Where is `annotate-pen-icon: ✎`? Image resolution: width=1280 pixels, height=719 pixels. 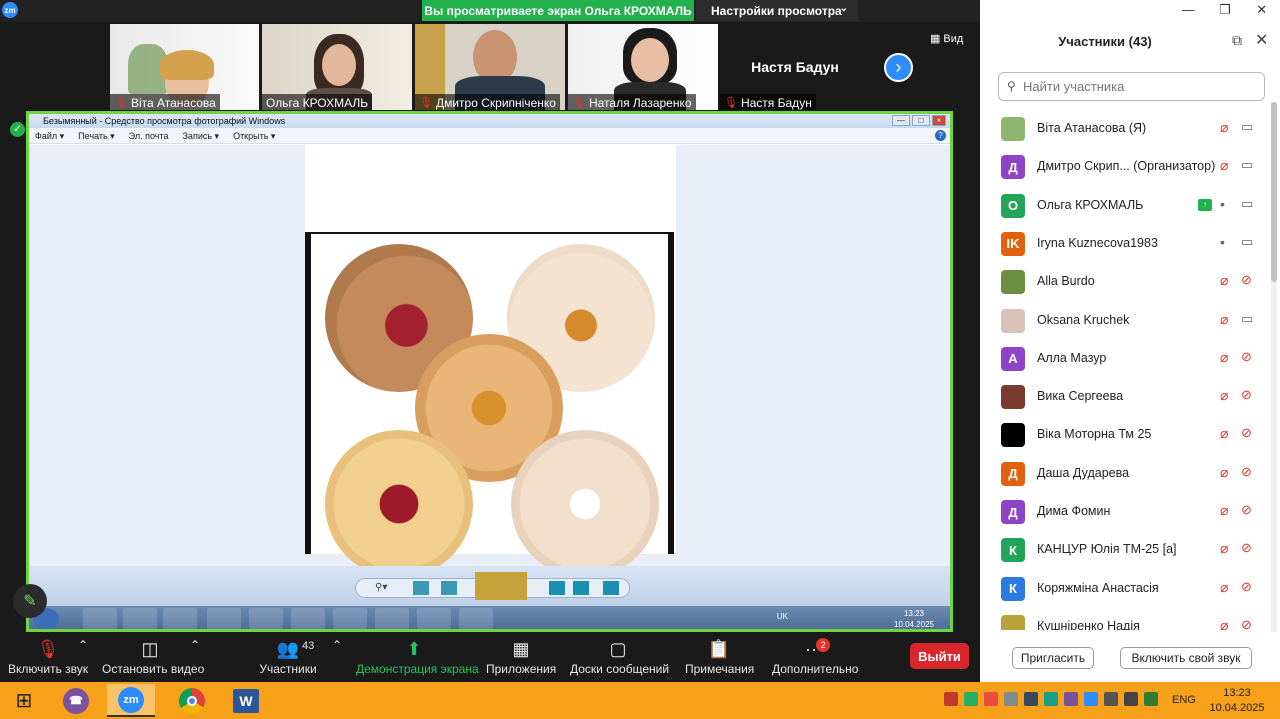 annotate-pen-icon: ✎ is located at coordinates (30, 601).